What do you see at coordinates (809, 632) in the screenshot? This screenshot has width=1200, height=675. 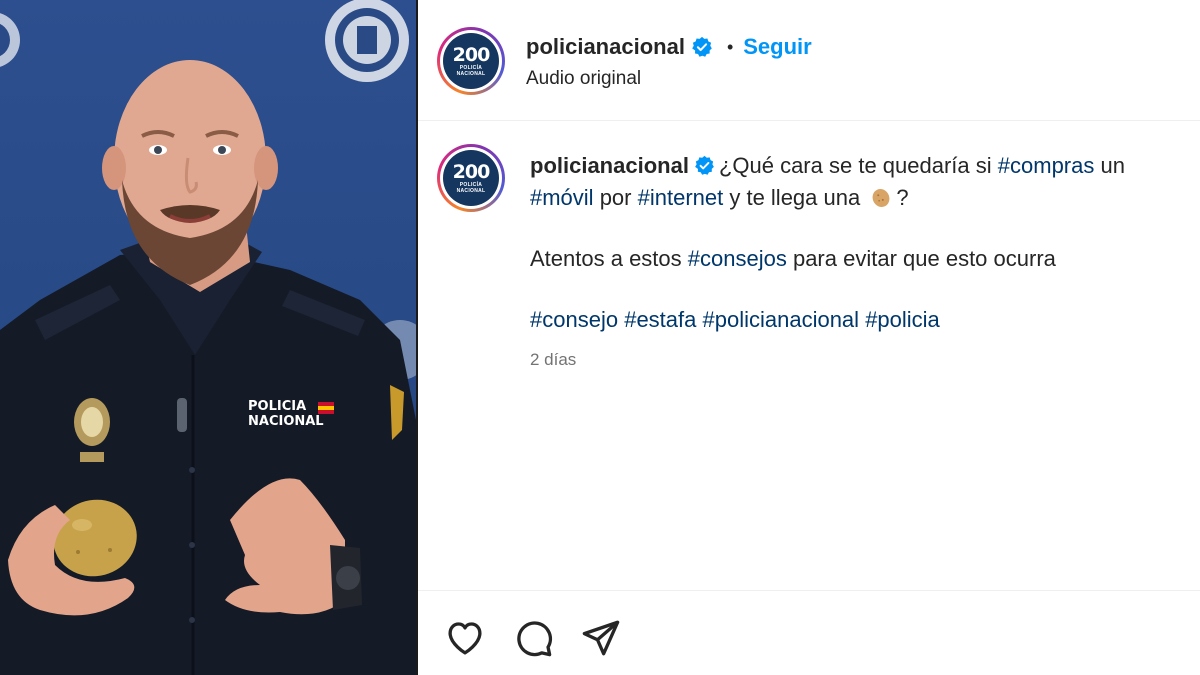 I see `post-actions-bar` at bounding box center [809, 632].